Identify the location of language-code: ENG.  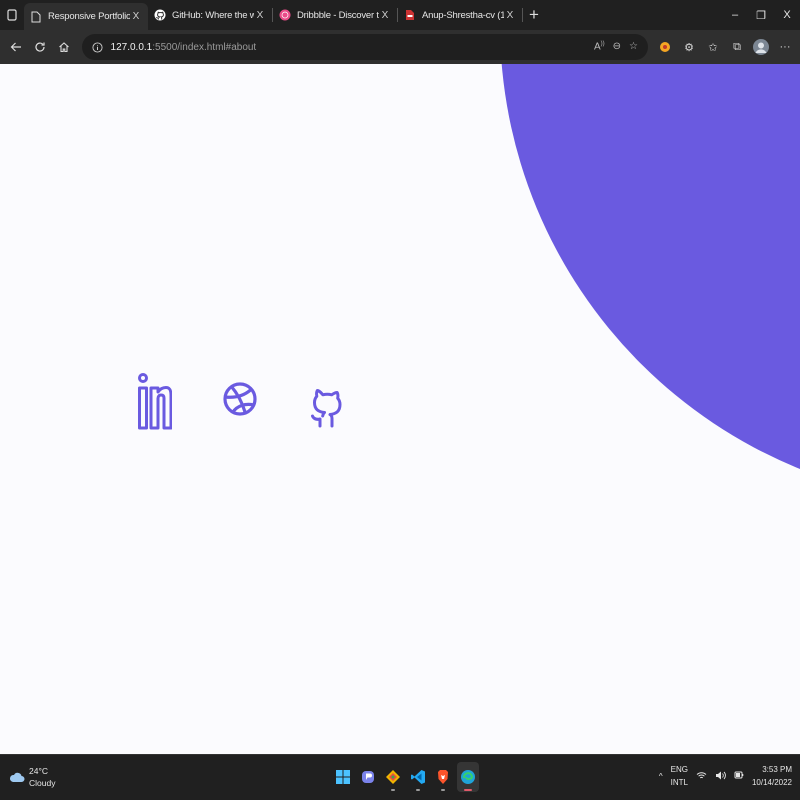
(679, 769).